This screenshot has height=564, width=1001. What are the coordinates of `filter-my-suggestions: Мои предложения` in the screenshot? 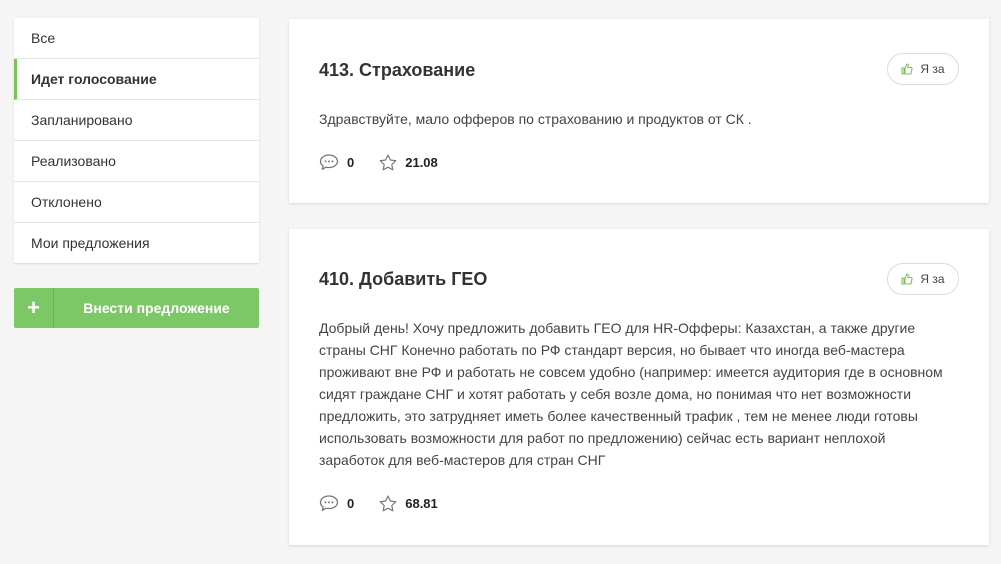 It's located at (136, 243).